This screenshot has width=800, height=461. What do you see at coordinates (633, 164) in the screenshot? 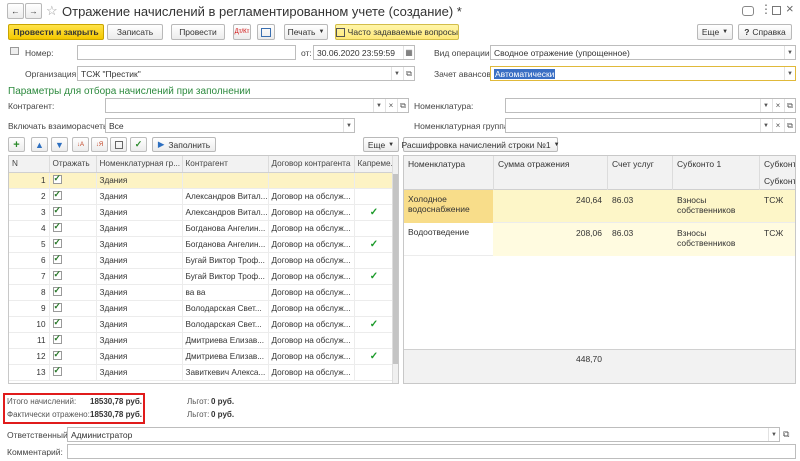
I see `col-account: Счет услуг` at bounding box center [633, 164].